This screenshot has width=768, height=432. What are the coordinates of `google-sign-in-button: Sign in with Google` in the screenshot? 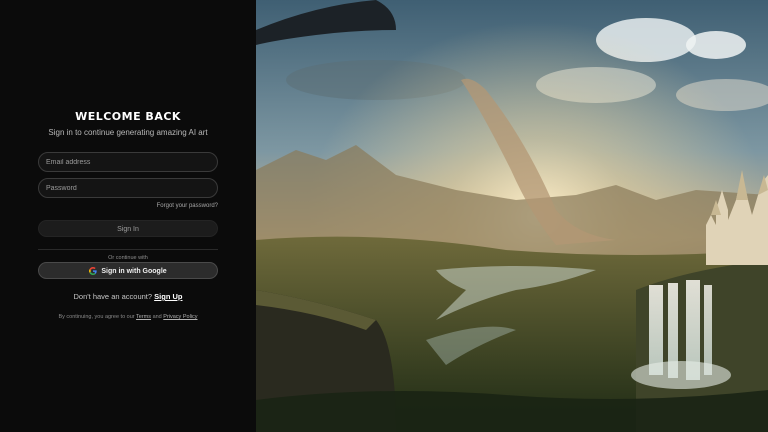 It's located at (128, 270).